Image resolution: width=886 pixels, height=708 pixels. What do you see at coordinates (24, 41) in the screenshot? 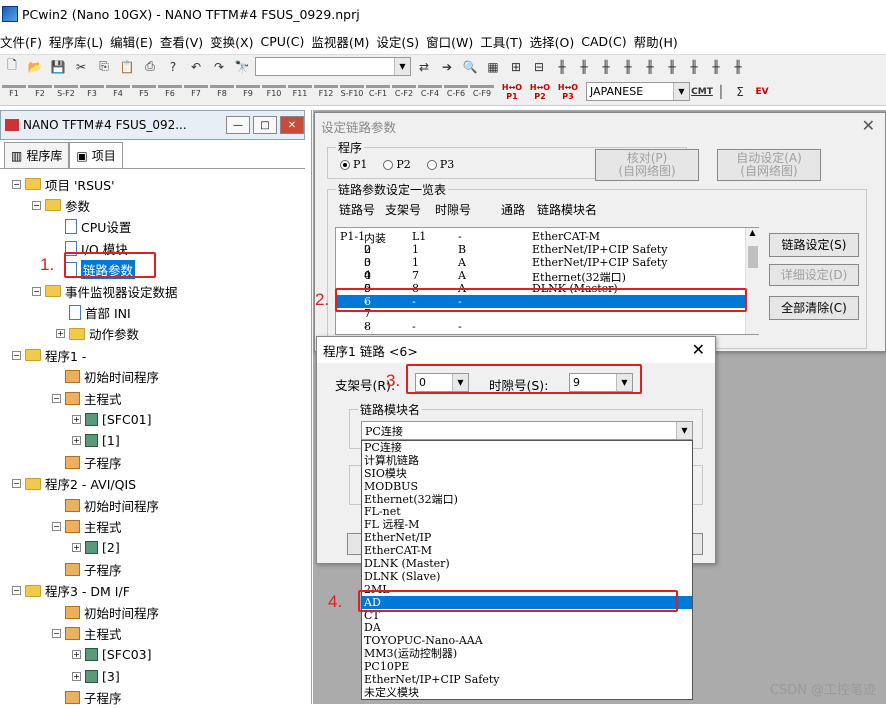
I see `menu-item: 文件(F)` at bounding box center [24, 41].